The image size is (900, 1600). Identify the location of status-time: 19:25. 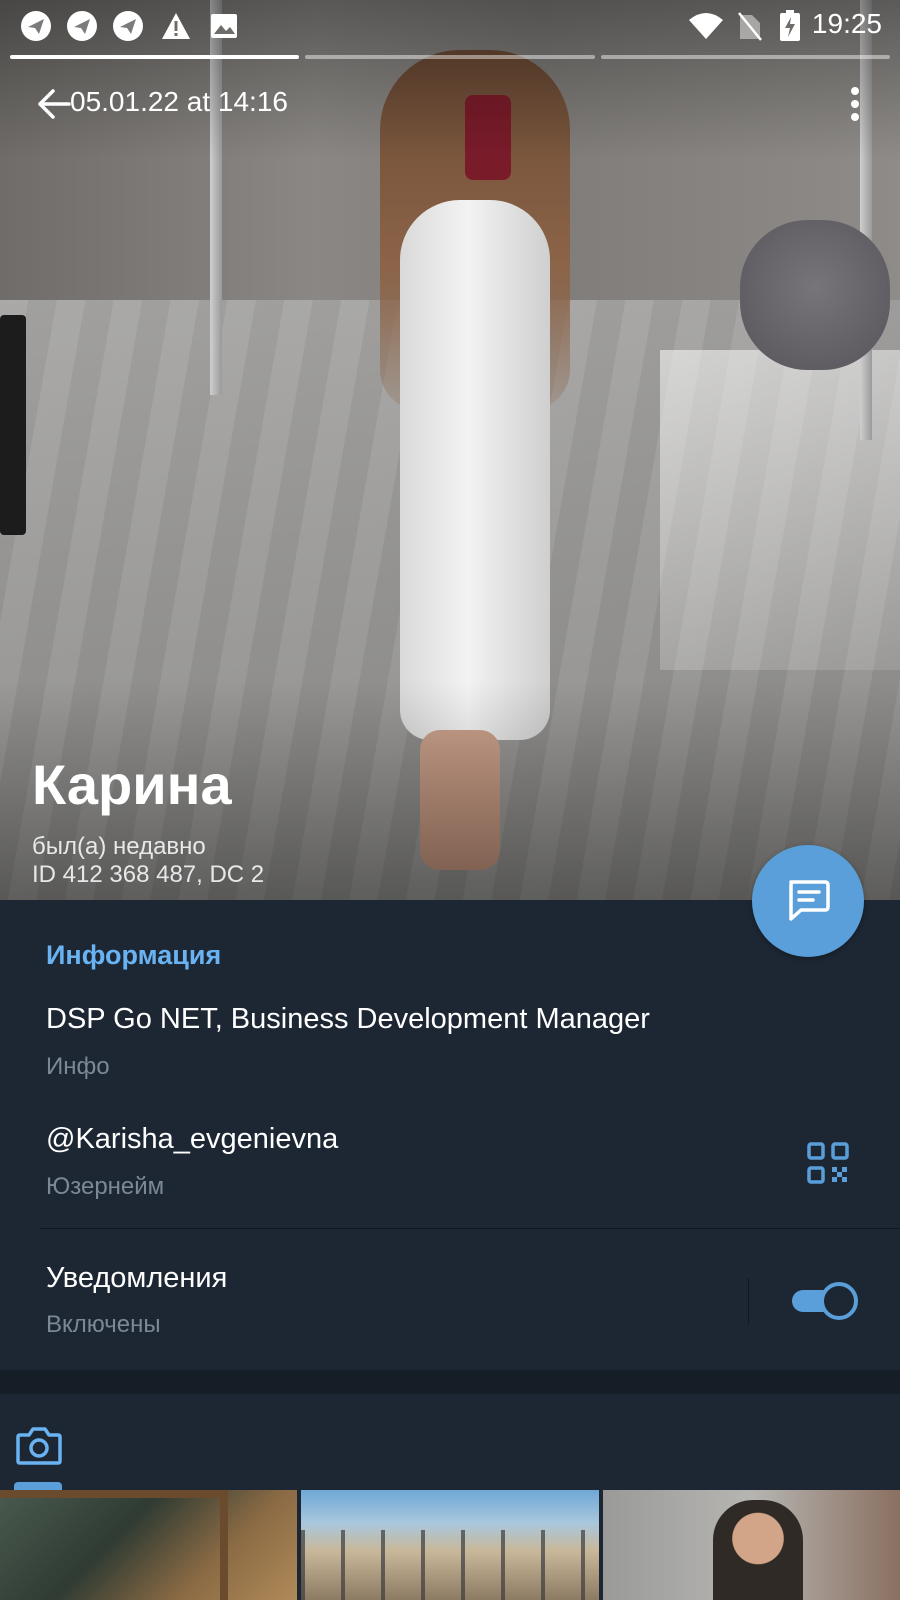
(846, 23).